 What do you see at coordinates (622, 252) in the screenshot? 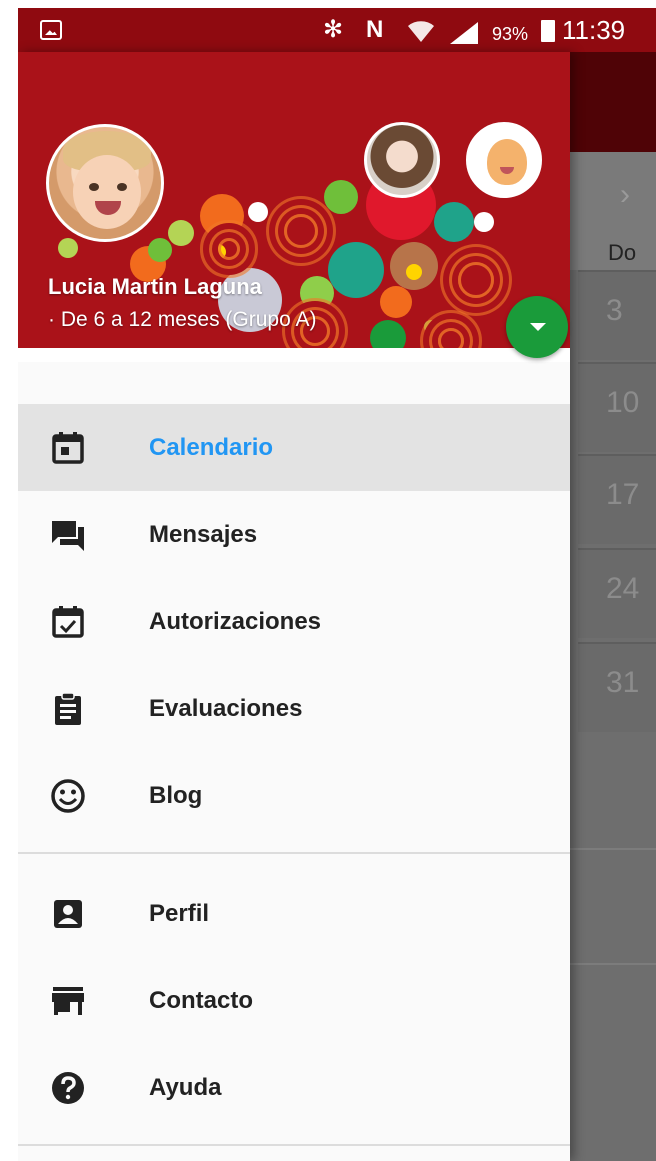
I see `day-header-label: Do` at bounding box center [622, 252].